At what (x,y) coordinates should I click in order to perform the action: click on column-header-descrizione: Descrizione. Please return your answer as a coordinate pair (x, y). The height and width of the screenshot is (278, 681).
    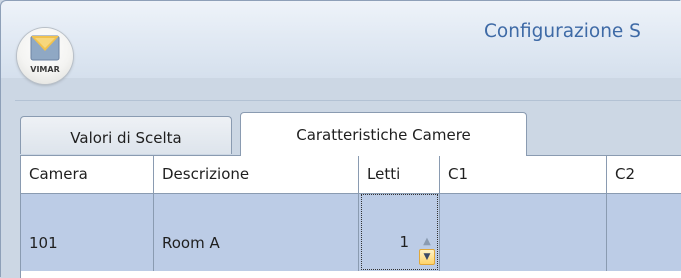
    Looking at the image, I should click on (256, 174).